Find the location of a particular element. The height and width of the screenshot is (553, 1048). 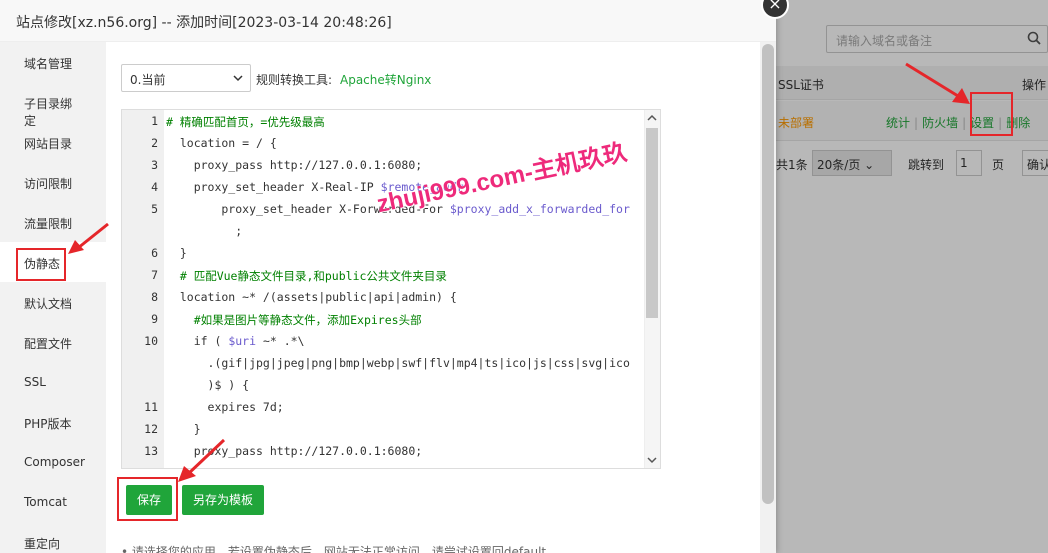

sidebar-item-domain: 域名管理 is located at coordinates (53, 62).